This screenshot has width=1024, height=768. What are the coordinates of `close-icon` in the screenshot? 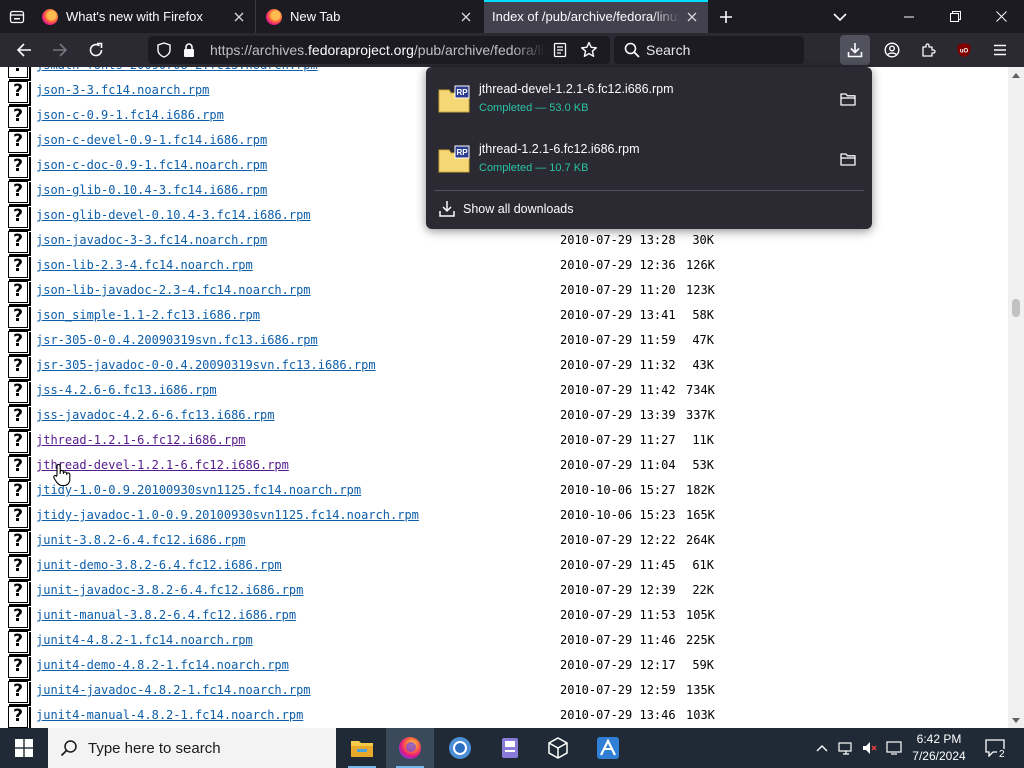 It's located at (692, 16).